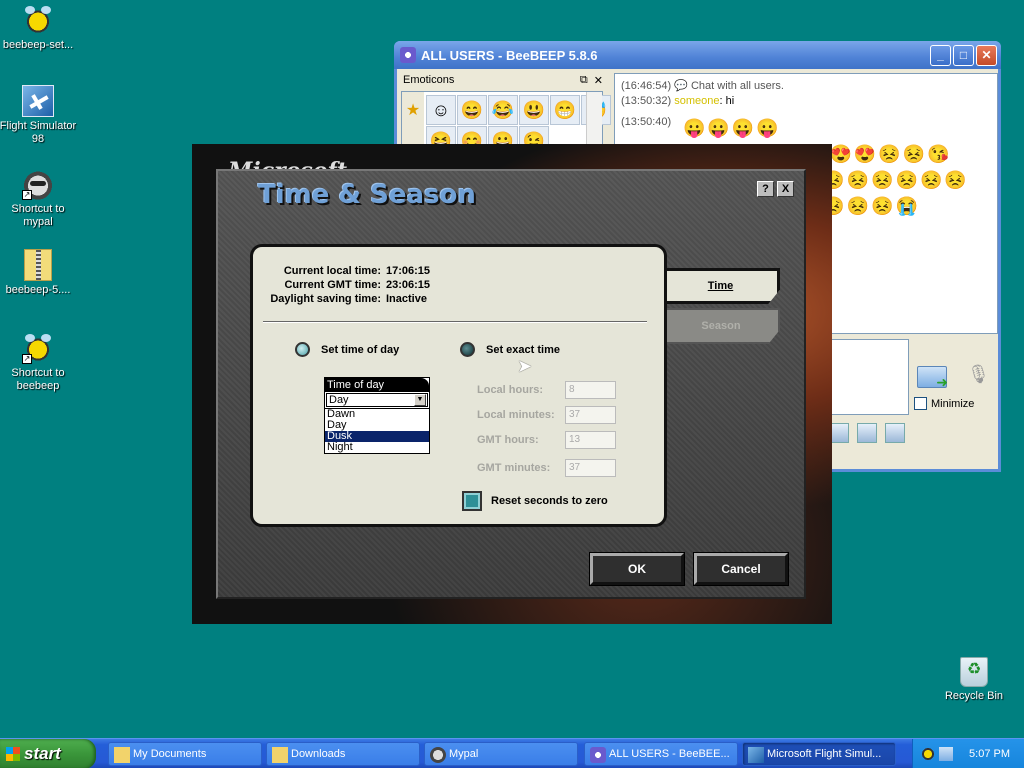 The width and height of the screenshot is (1024, 768). What do you see at coordinates (523, 349) in the screenshot?
I see `radio-exact-time-label: Set exact time` at bounding box center [523, 349].